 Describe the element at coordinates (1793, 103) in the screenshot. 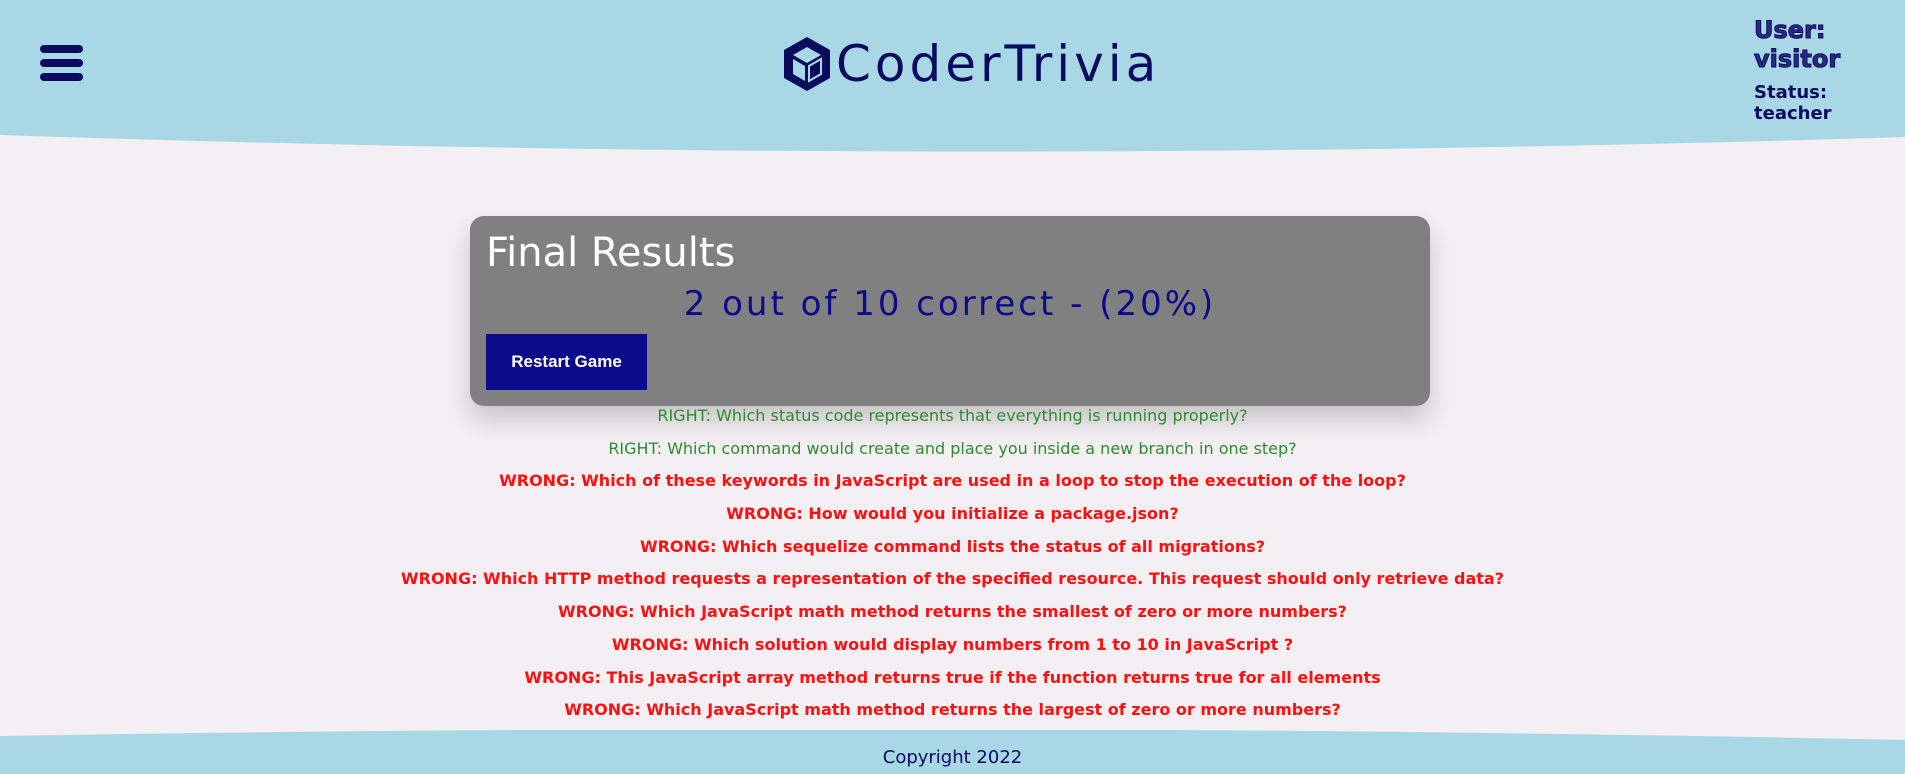

I see `user-status: Status: teacher` at that location.